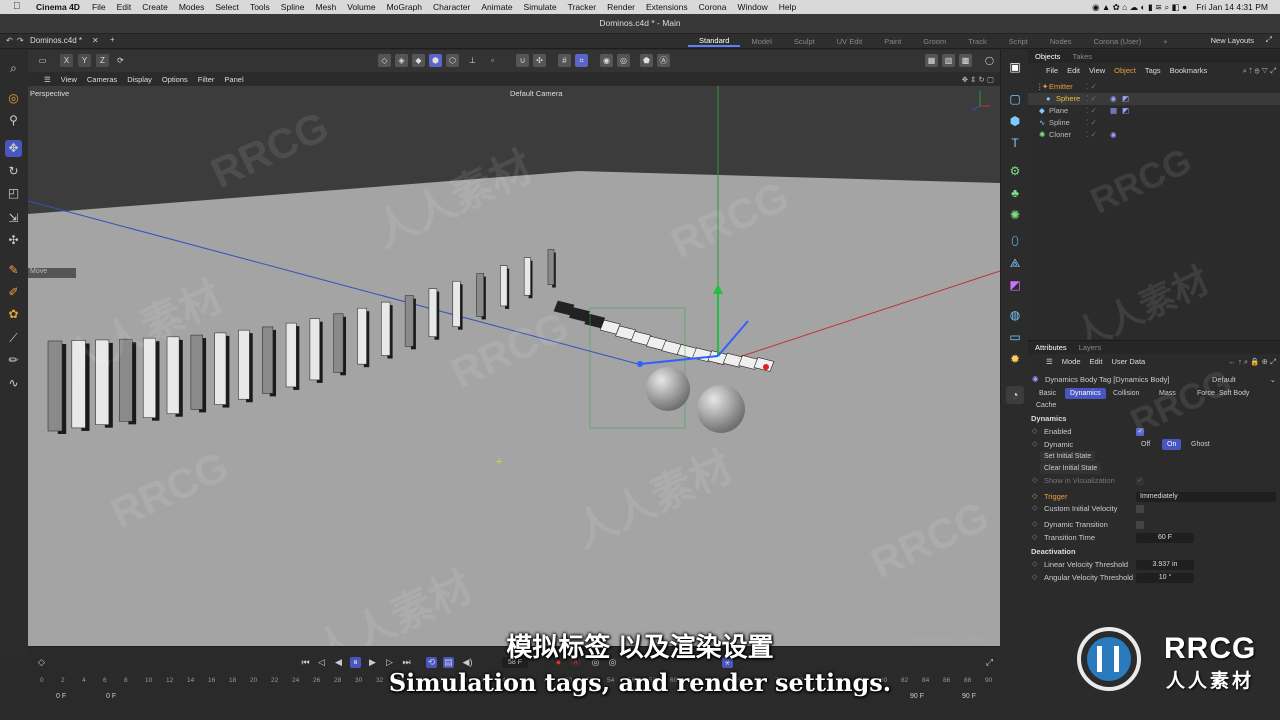  I want to click on menu-mograph: MoGraph, so click(404, 7).